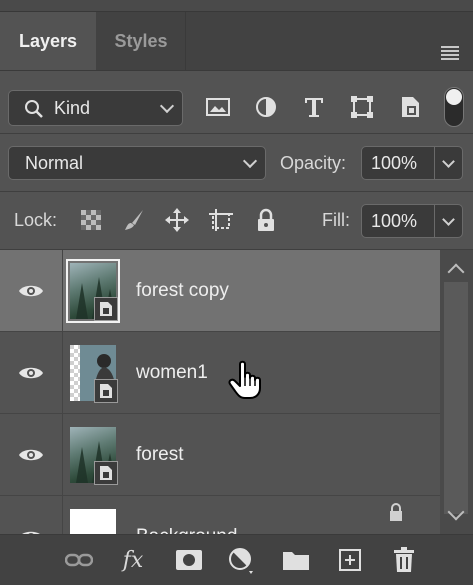  I want to click on panel-menu-icon, so click(450, 53).